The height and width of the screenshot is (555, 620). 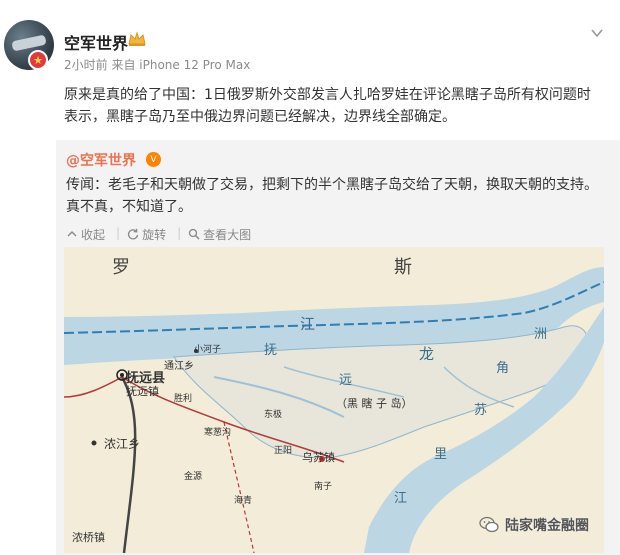 I want to click on map-label-shengli: 胜利, so click(x=183, y=399).